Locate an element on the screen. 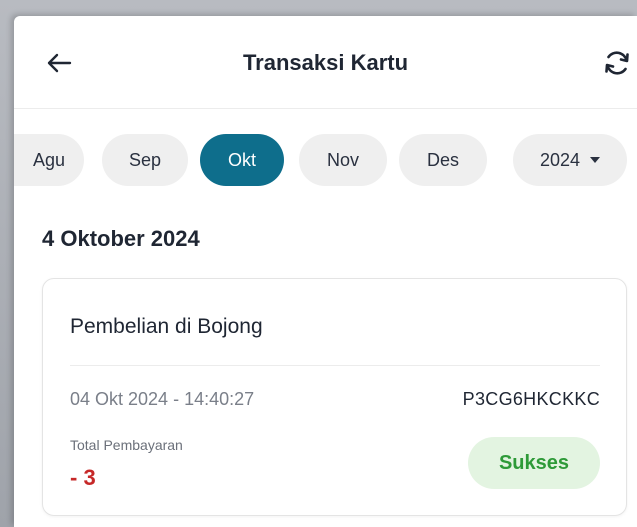 This screenshot has height=527, width=637. refresh-icon is located at coordinates (617, 63).